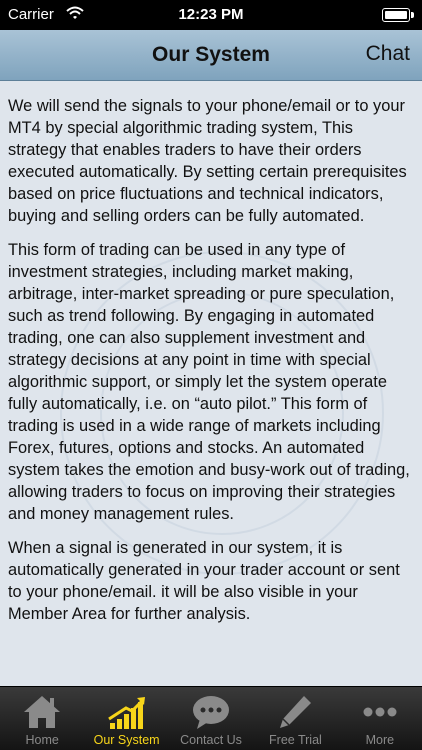 Image resolution: width=422 pixels, height=750 pixels. I want to click on chart-icon, so click(127, 712).